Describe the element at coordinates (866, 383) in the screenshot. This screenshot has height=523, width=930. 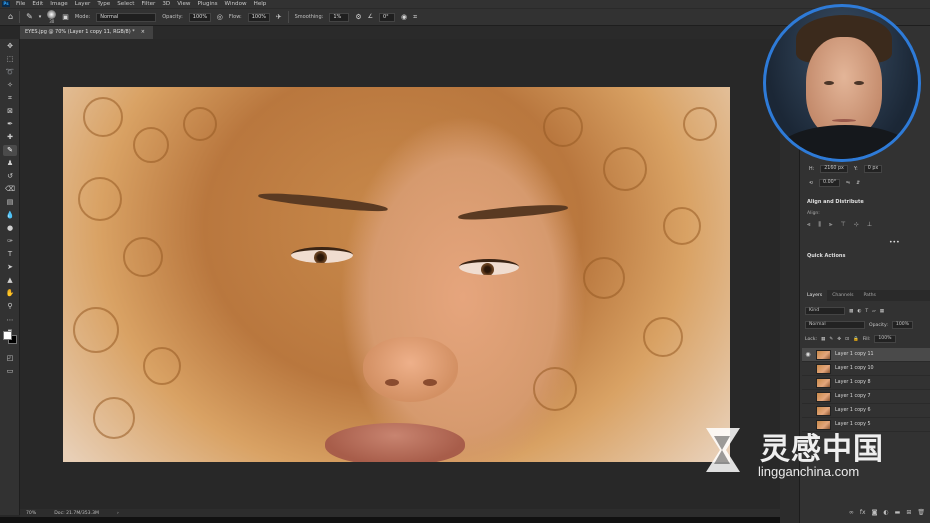
I see `layer-row: Layer 1 copy 8` at that location.